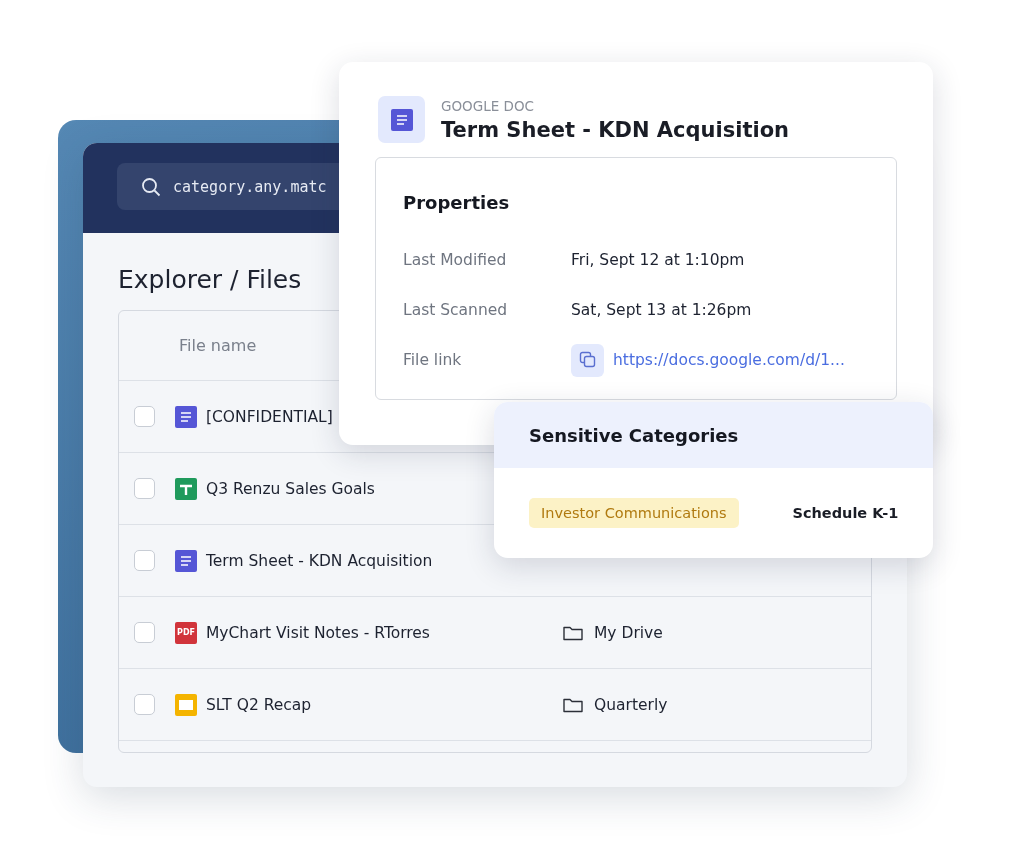  What do you see at coordinates (151, 186) in the screenshot?
I see `search-icon` at bounding box center [151, 186].